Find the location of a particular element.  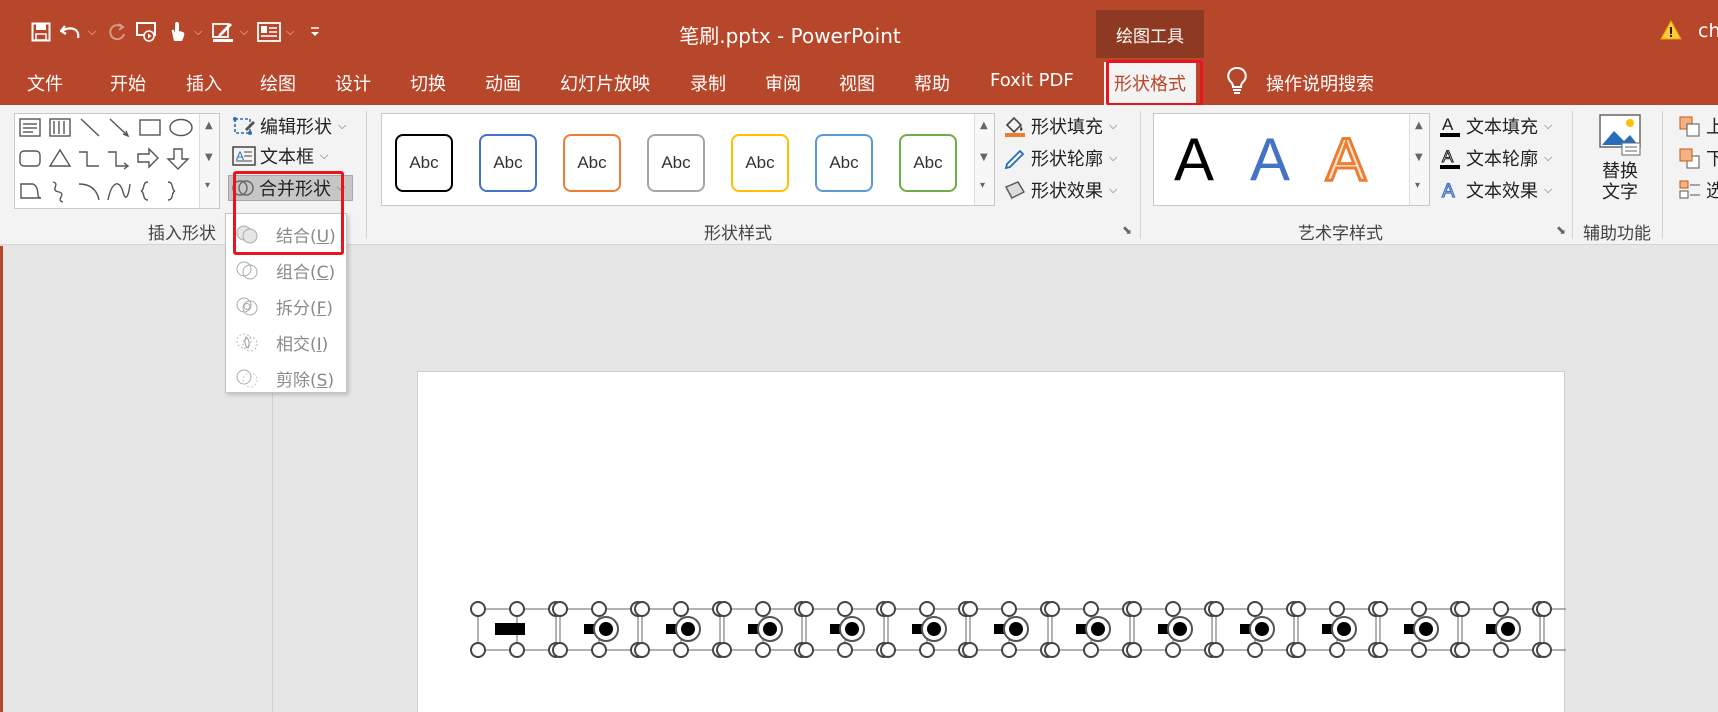

touch-mode-icon is located at coordinates (177, 32).